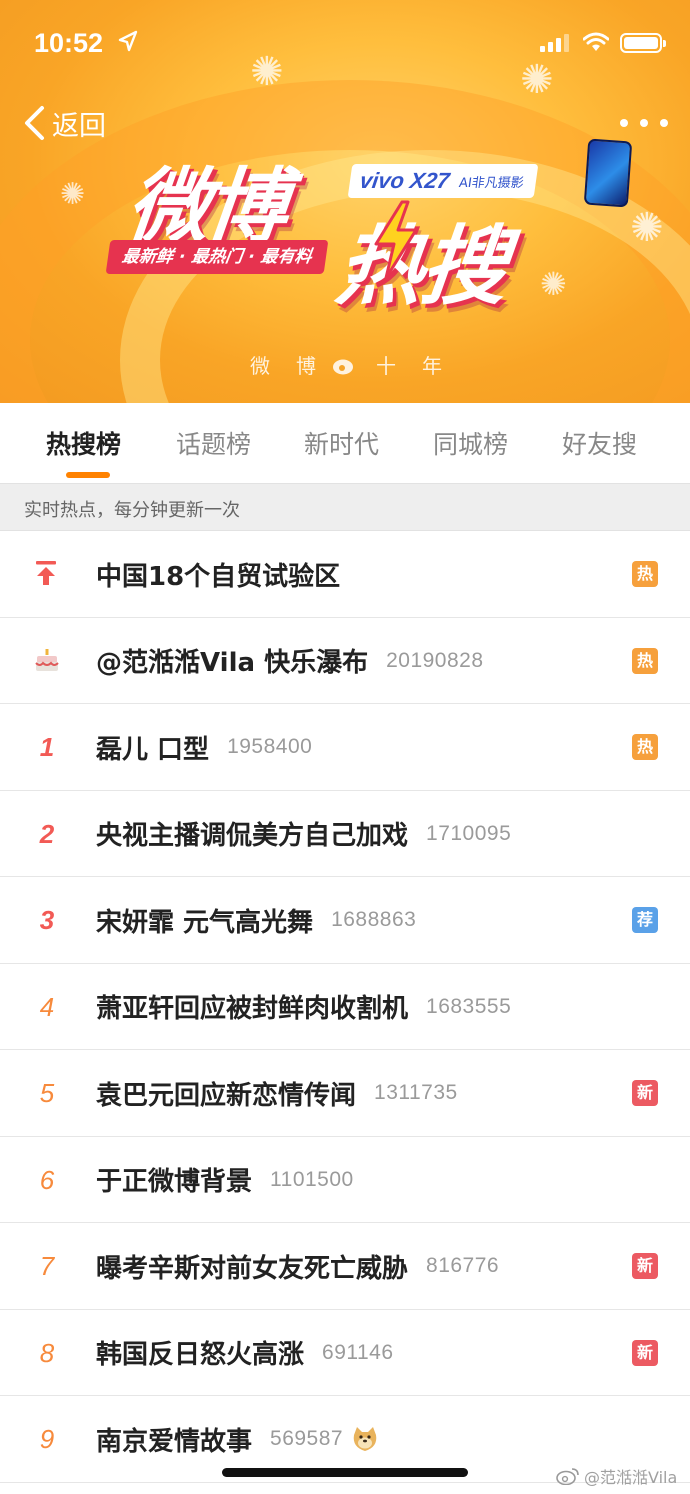 The width and height of the screenshot is (690, 1494). Describe the element at coordinates (296, 366) in the screenshot. I see `decade-left-text: 微博` at that location.